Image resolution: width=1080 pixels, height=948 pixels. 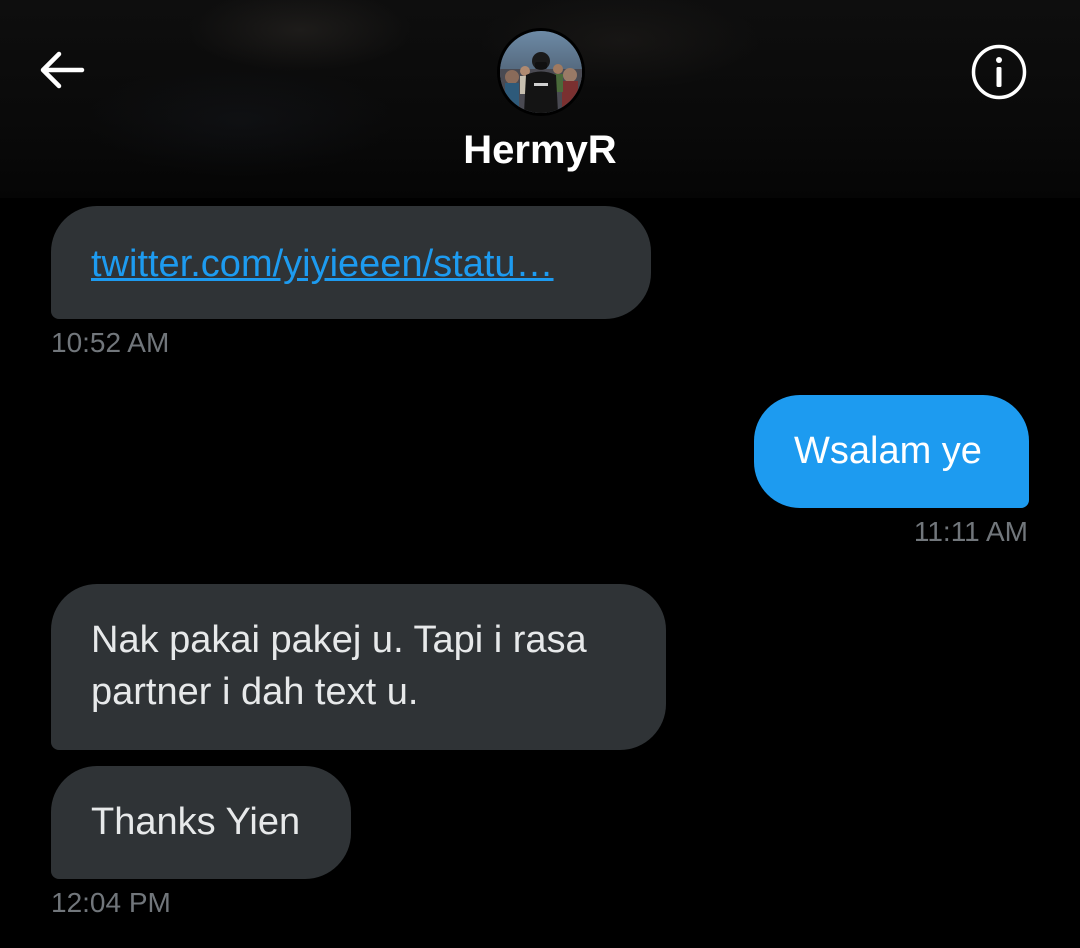 I want to click on message-timestamp: 11:11 AM, so click(x=970, y=531).